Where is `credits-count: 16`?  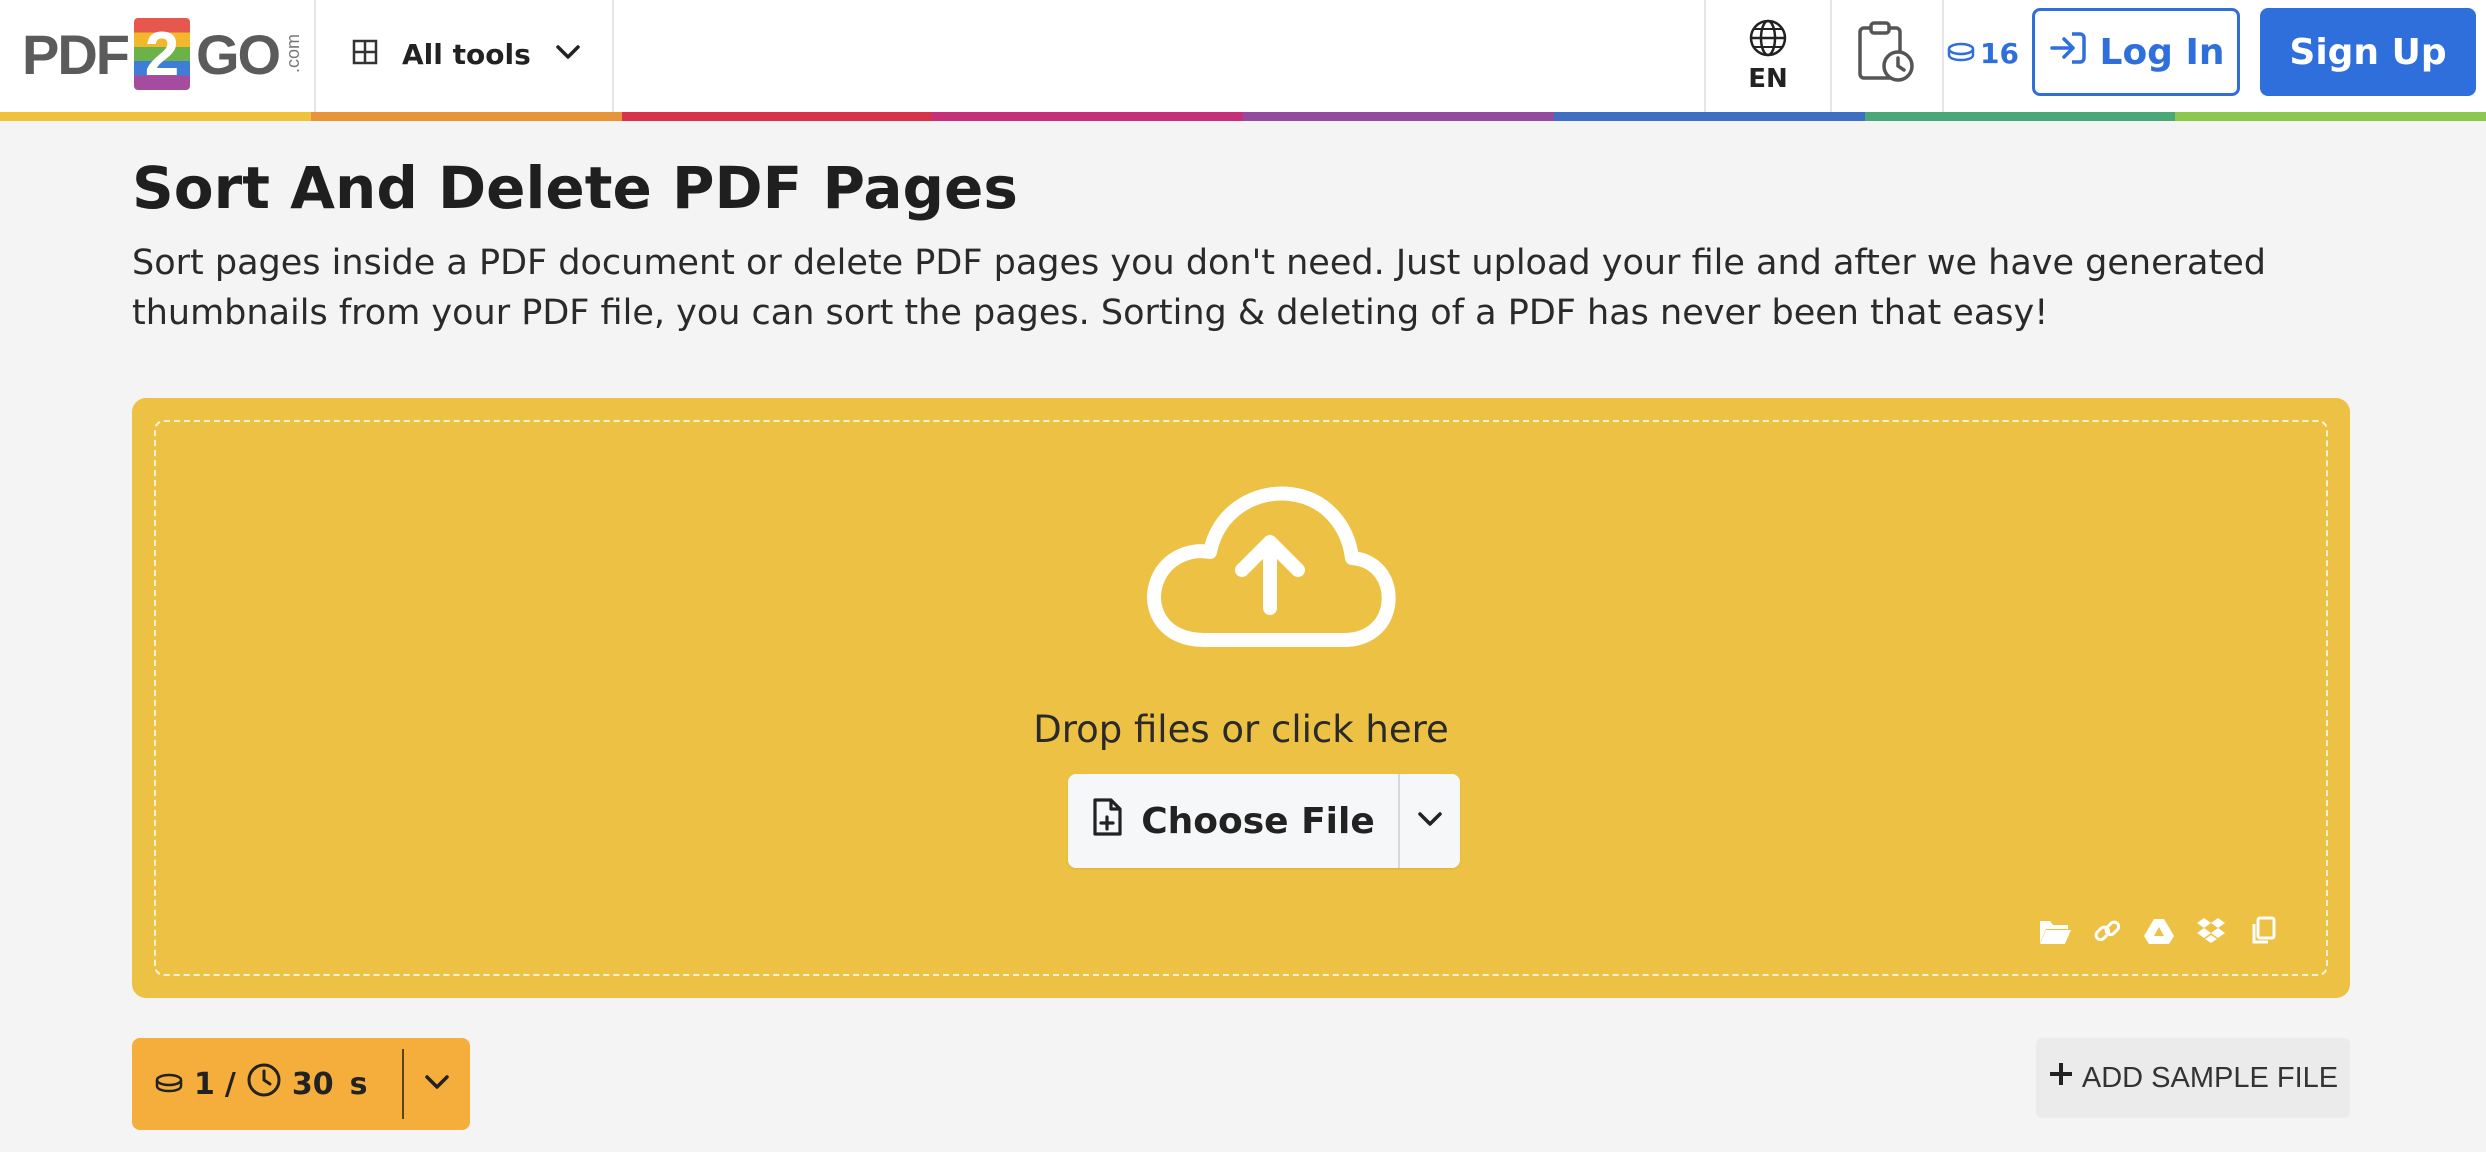
credits-count: 16 is located at coordinates (1999, 53).